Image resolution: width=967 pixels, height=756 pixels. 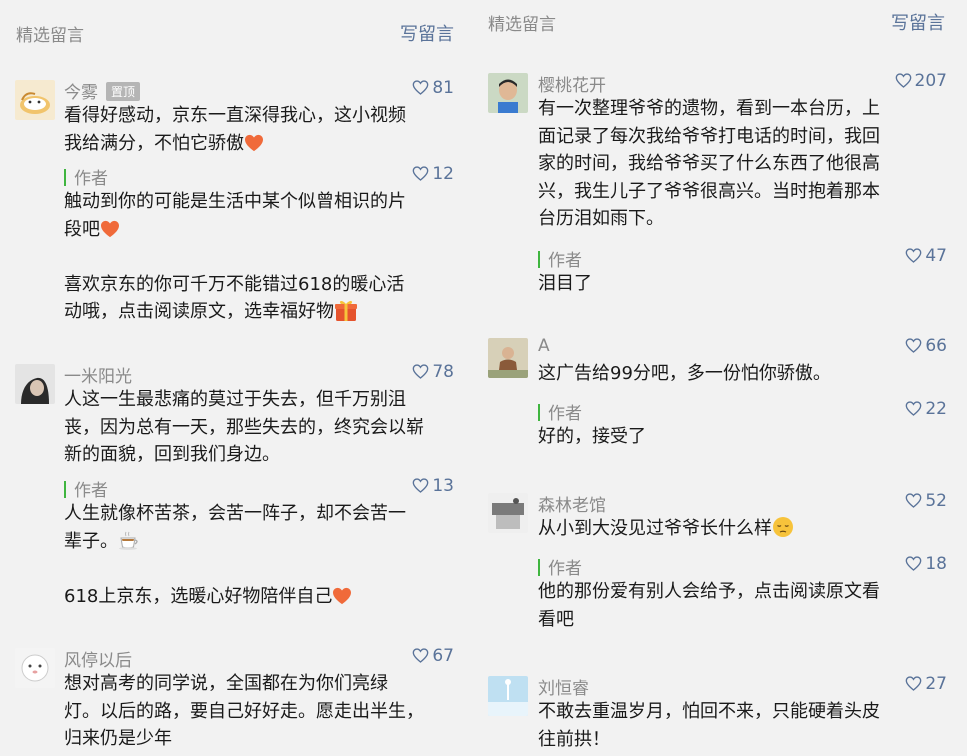 What do you see at coordinates (563, 686) in the screenshot?
I see `commenter-name: 刘恒睿` at bounding box center [563, 686].